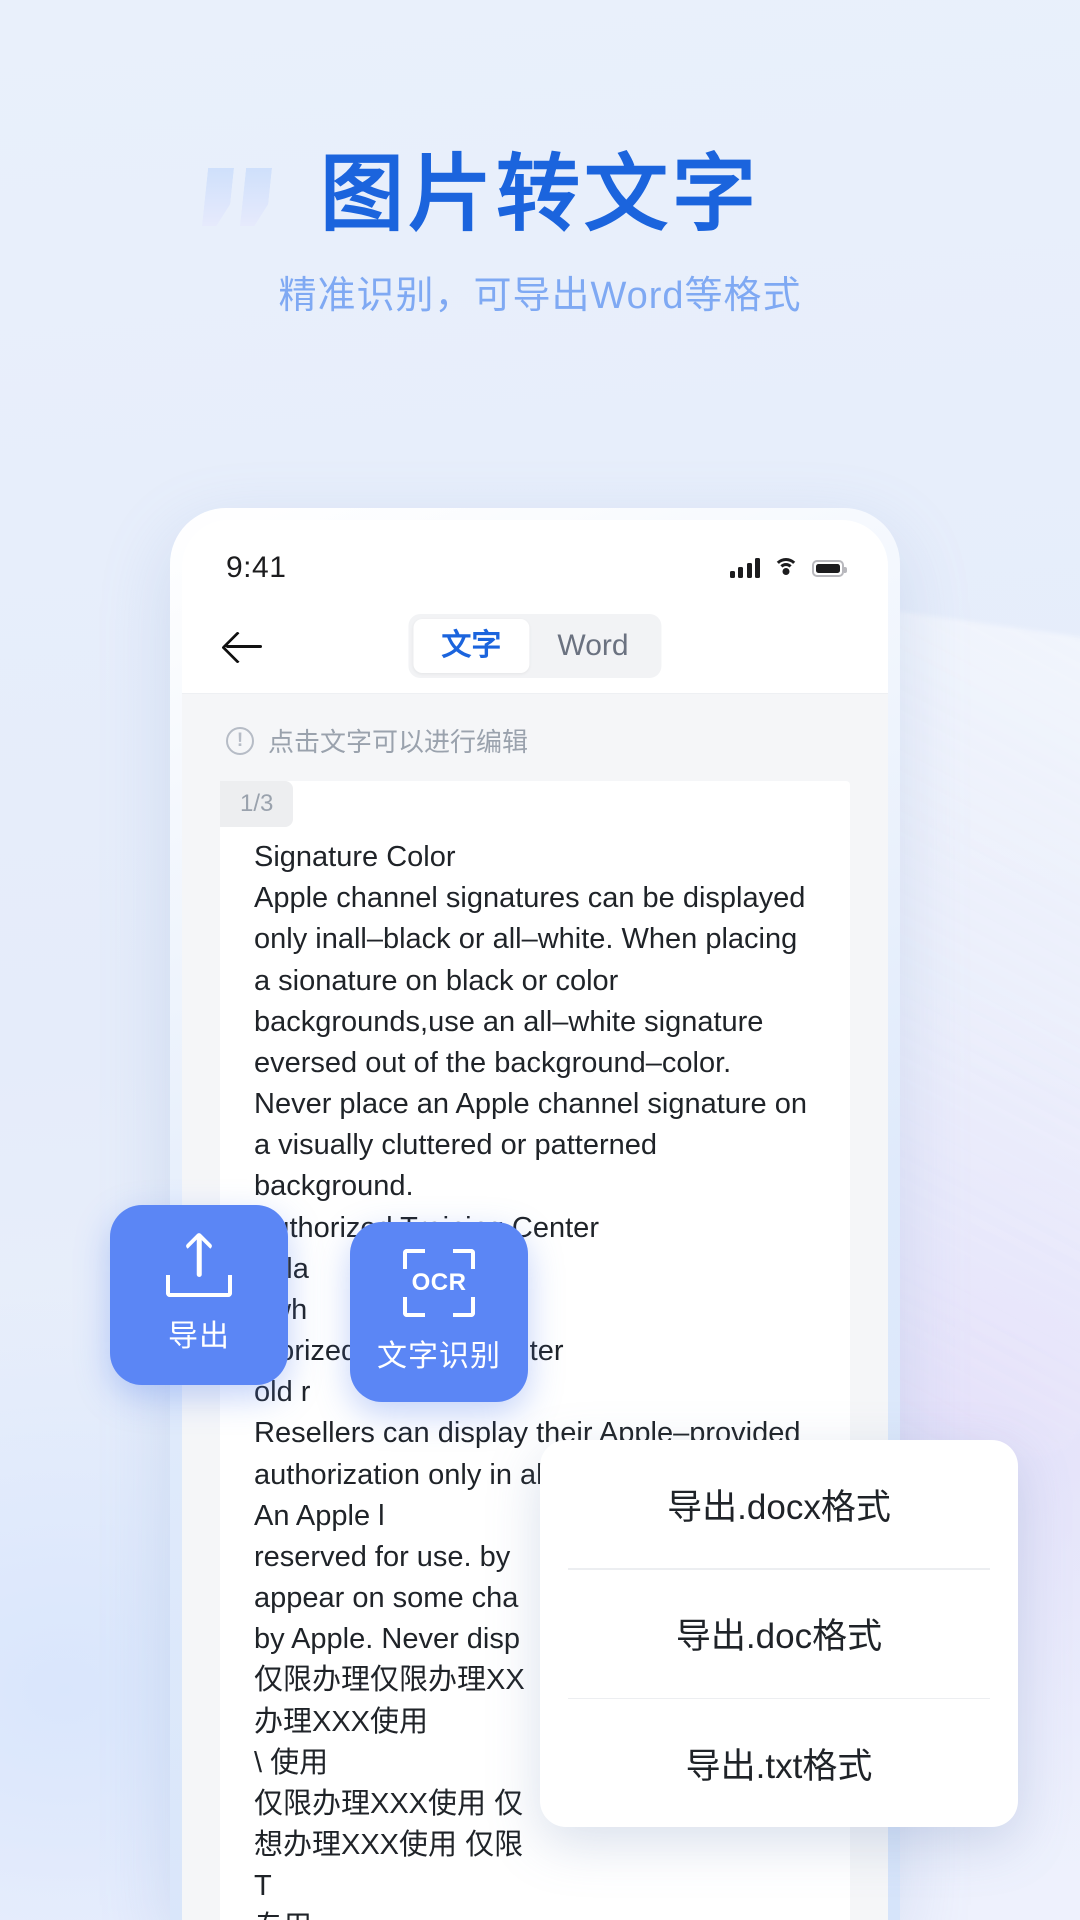  I want to click on ocr-action-button: OCR 文字识别, so click(439, 1312).